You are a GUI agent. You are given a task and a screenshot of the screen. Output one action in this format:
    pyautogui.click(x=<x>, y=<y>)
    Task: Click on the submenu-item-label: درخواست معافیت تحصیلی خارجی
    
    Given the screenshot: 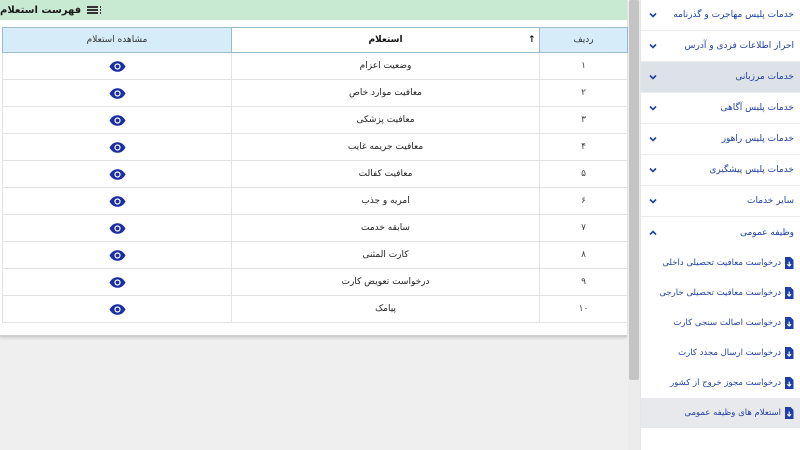 What is the action you would take?
    pyautogui.click(x=720, y=293)
    